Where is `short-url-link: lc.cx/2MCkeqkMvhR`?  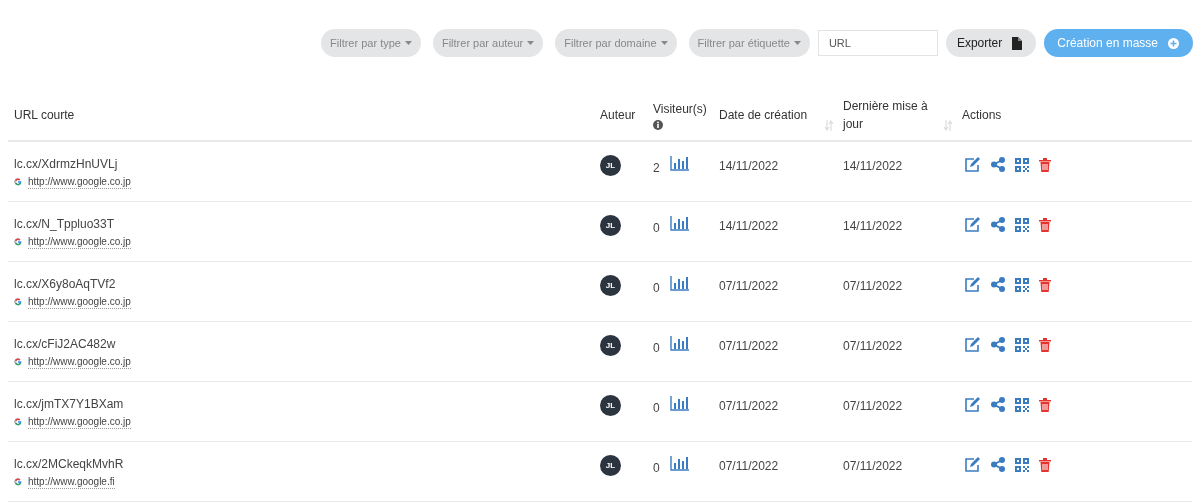
short-url-link: lc.cx/2MCkeqkMvhR is located at coordinates (69, 464).